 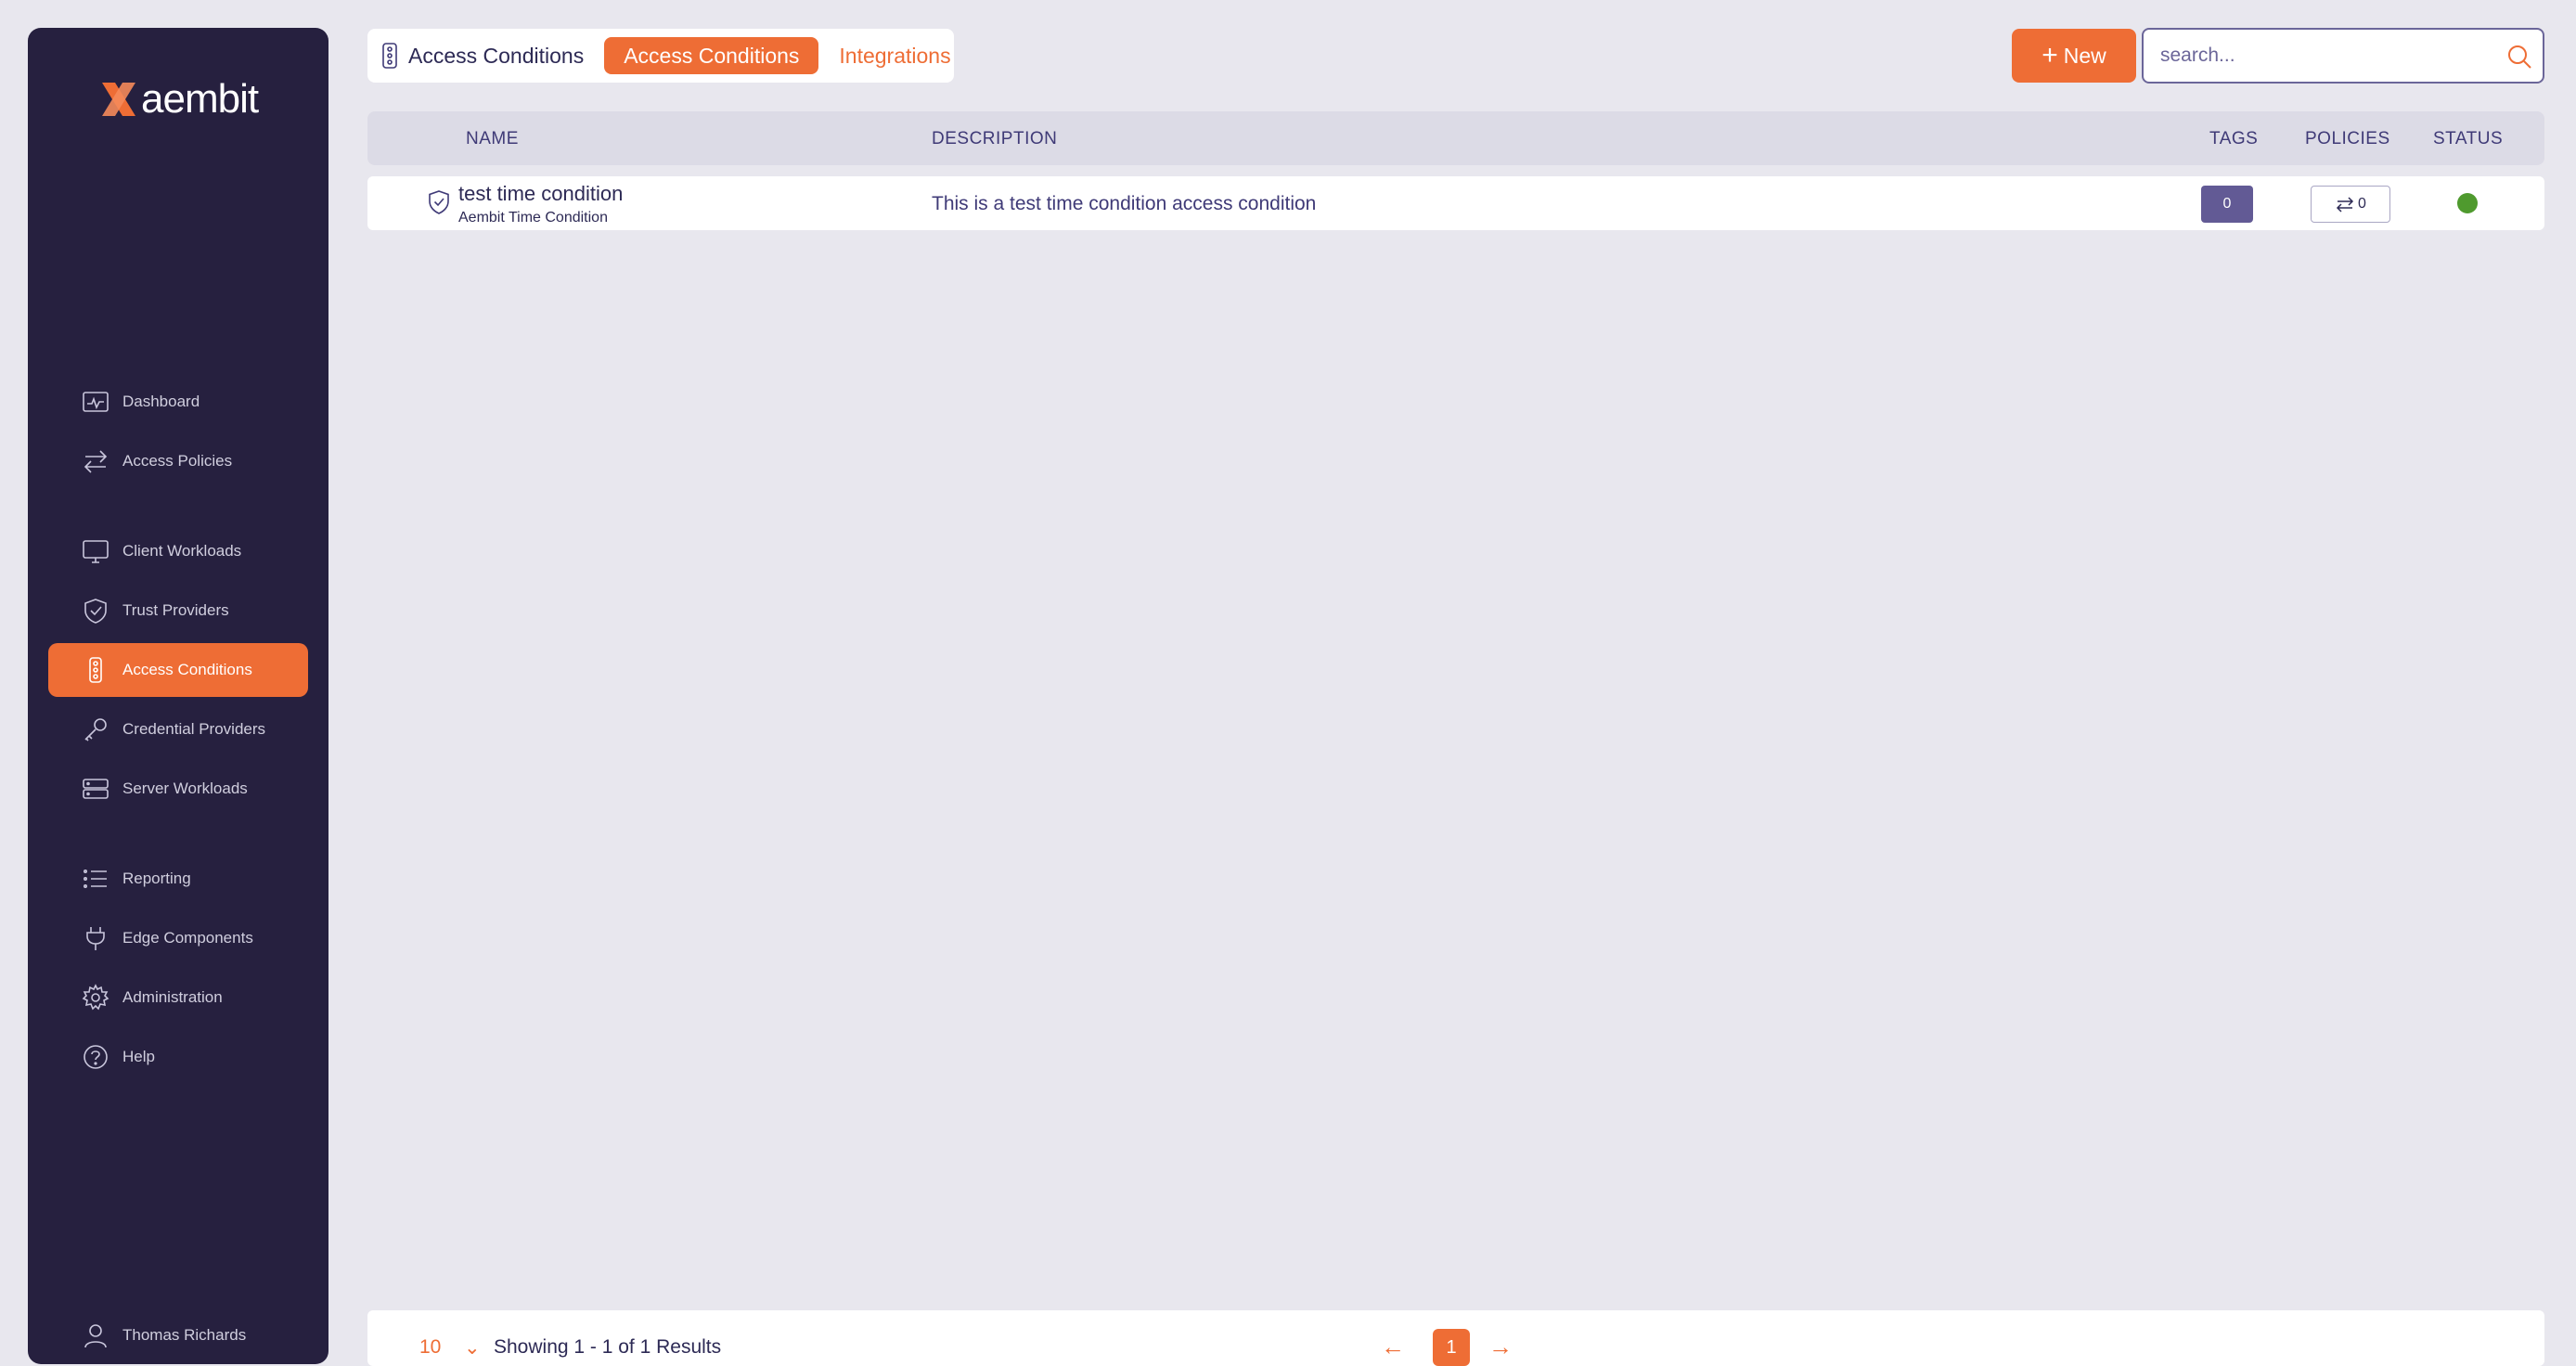 I want to click on sidebar-item-credential-providers: Credential Providers, so click(x=178, y=729).